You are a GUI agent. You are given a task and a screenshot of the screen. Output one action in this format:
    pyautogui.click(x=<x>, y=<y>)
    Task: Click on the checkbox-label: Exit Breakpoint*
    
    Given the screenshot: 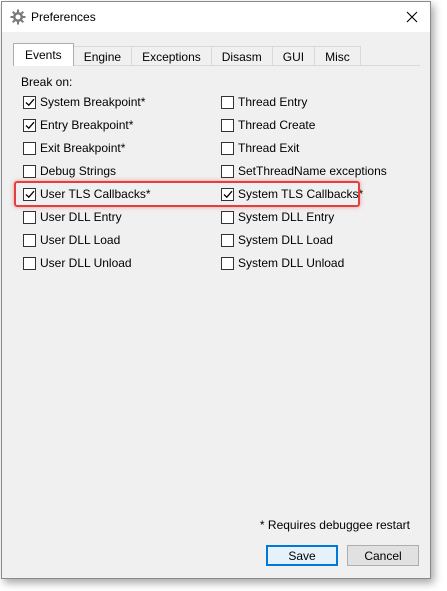 What is the action you would take?
    pyautogui.click(x=83, y=148)
    